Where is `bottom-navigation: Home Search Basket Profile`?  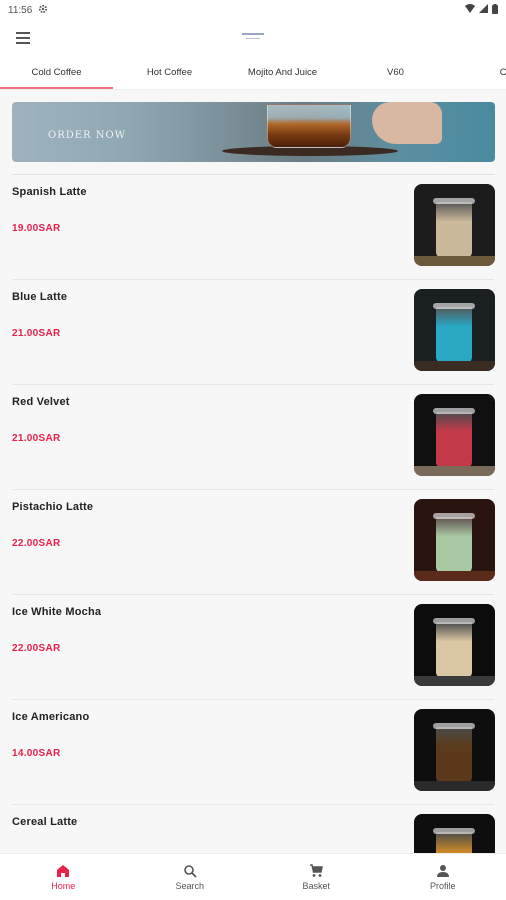
bottom-navigation: Home Search Basket Profile is located at coordinates (253, 876).